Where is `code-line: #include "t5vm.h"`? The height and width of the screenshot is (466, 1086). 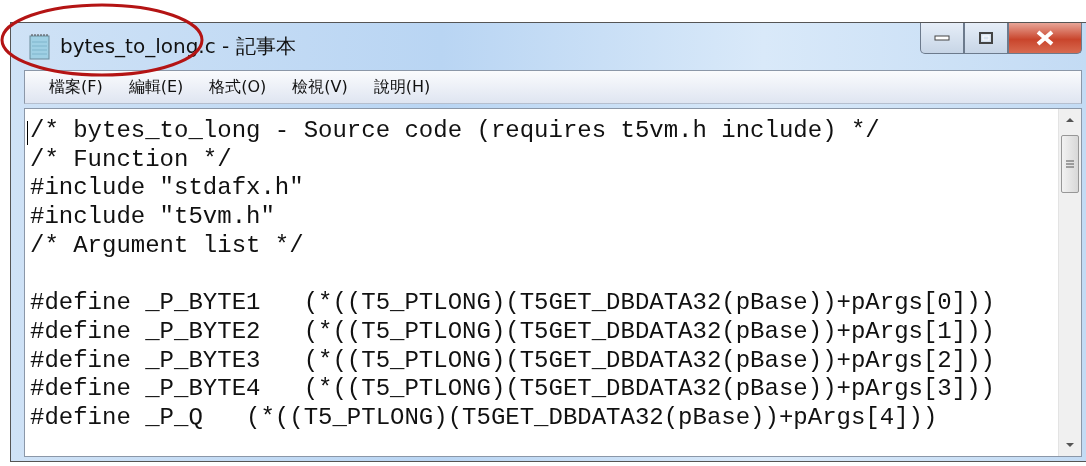 code-line: #include "t5vm.h" is located at coordinates (152, 217).